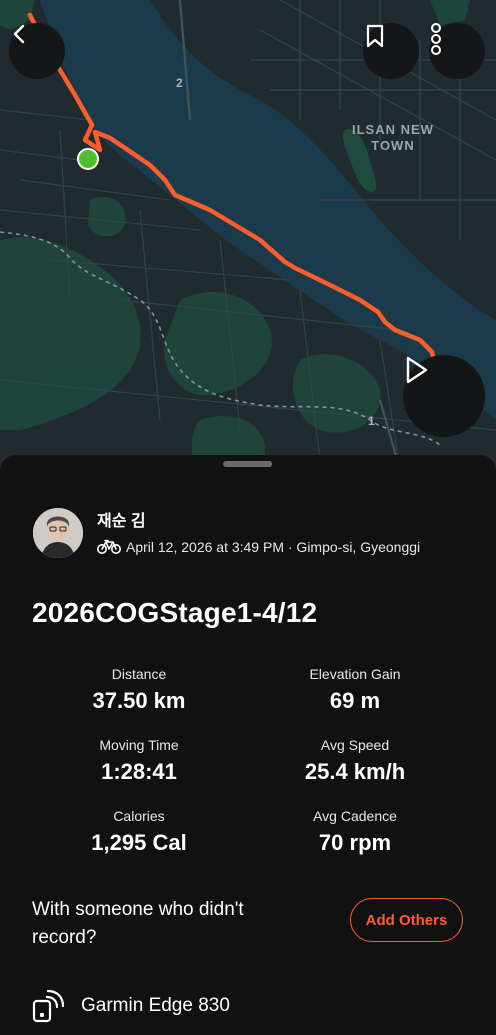 The image size is (496, 1035). I want to click on stat-value: 37.50 km, so click(139, 700).